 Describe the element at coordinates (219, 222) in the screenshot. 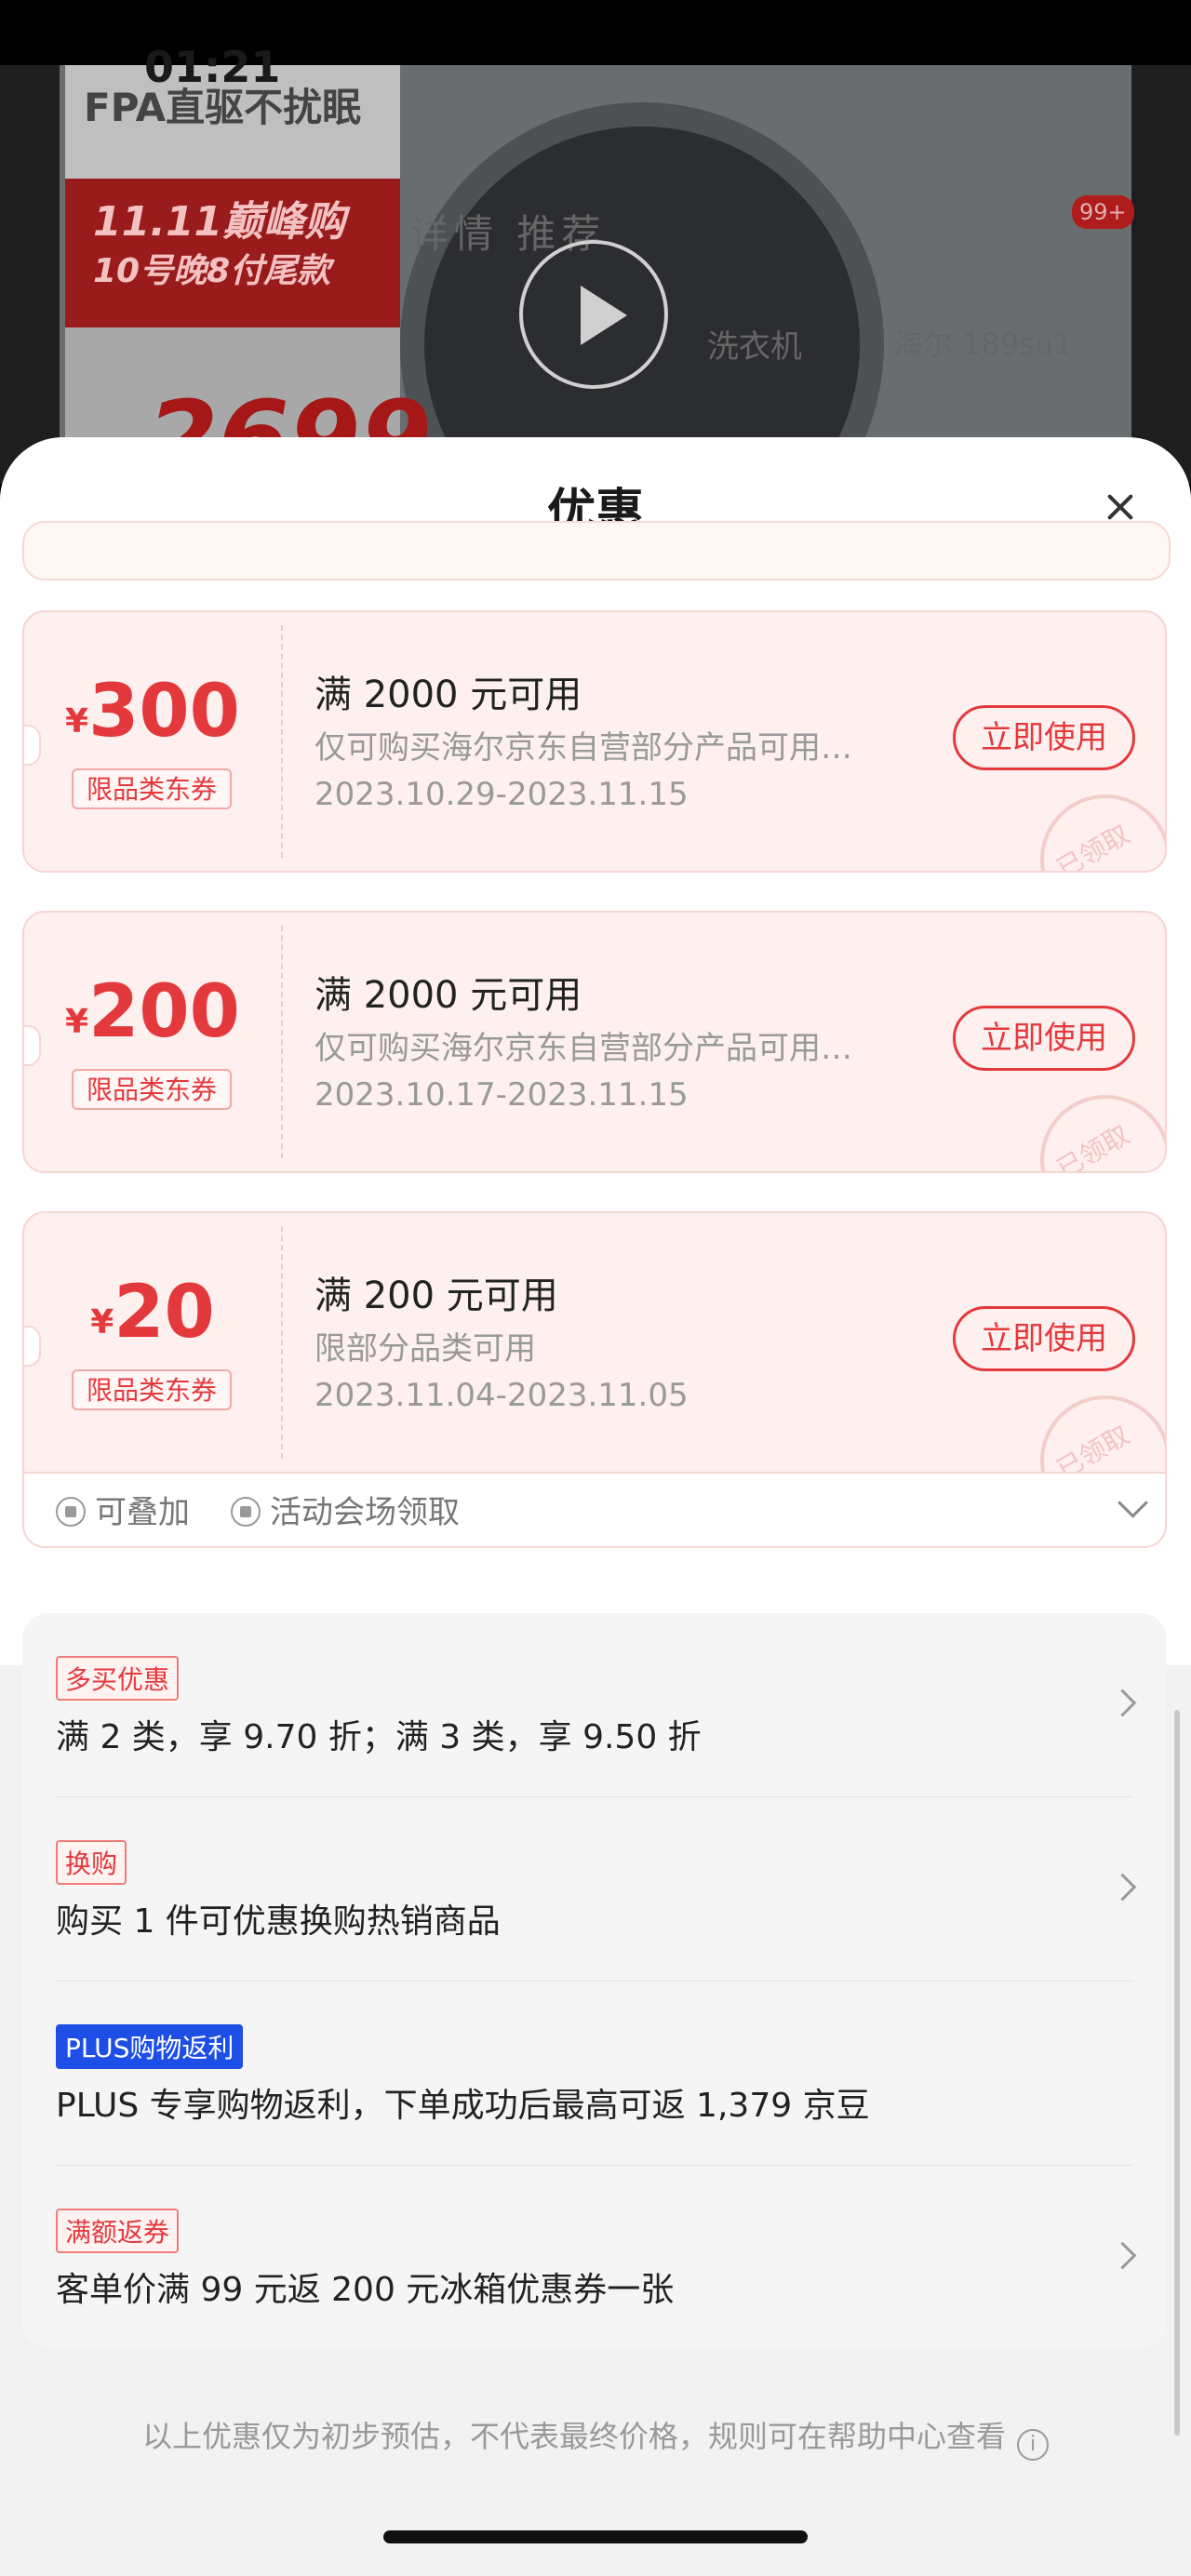

I see `promo-line2: 11.11巅峰购` at that location.